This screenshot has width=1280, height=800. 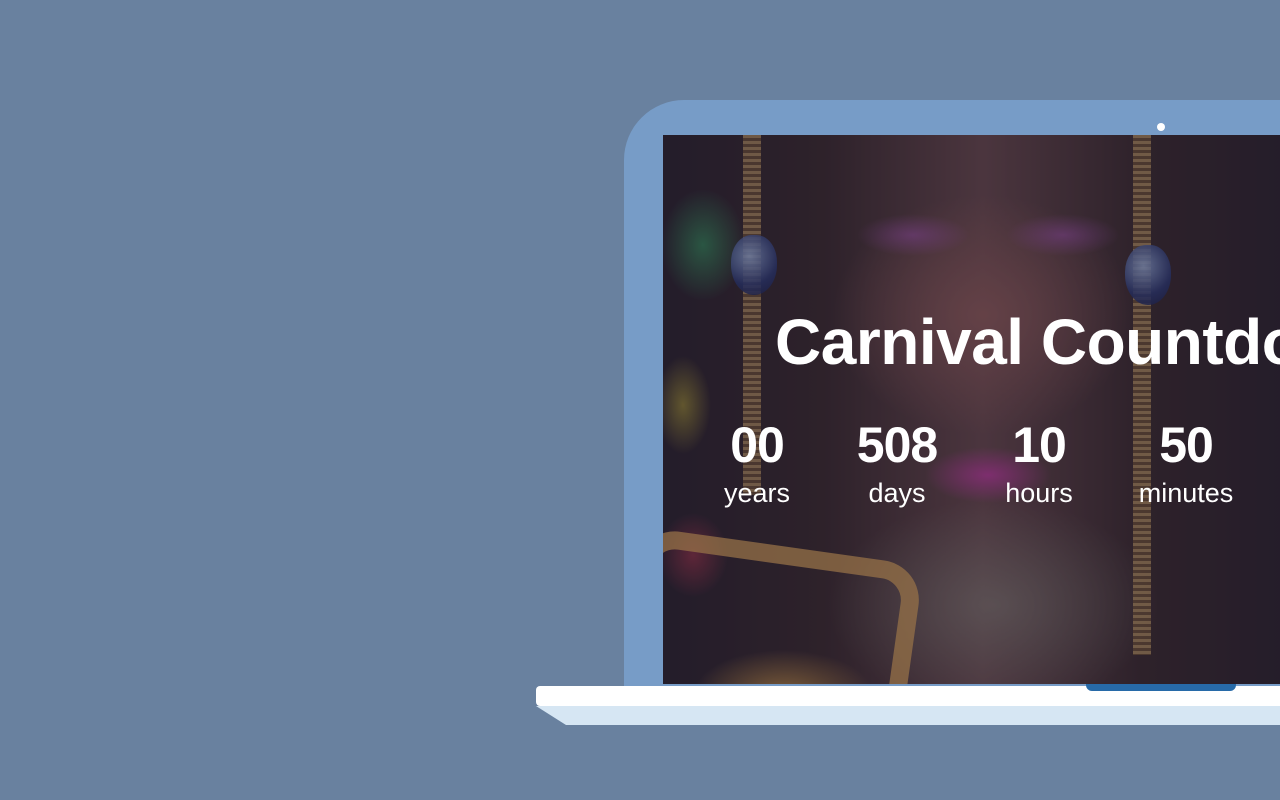 I want to click on minutes-label: minutes, so click(x=1186, y=493).